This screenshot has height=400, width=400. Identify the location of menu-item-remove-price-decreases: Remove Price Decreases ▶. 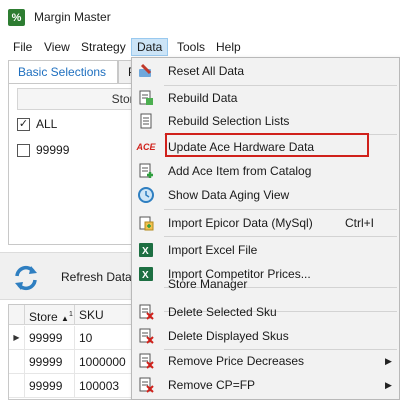
(265, 361).